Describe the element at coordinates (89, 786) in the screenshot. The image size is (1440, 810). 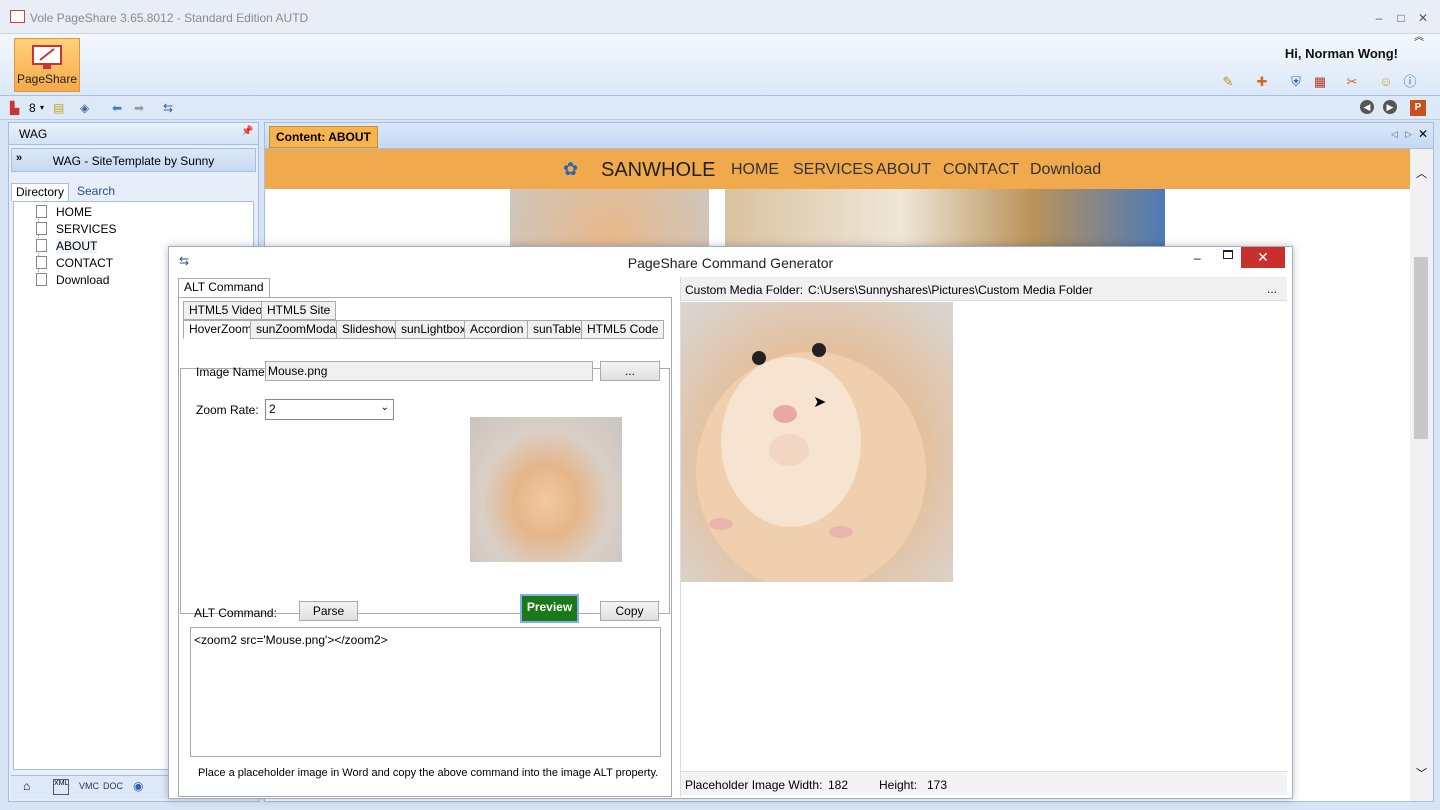
I see `vmc-icon: VMC` at that location.